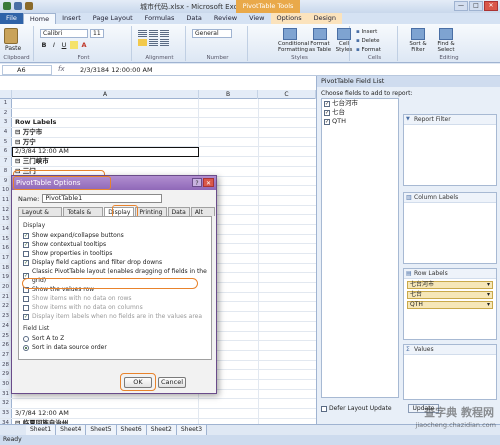 Image resolution: width=500 pixels, height=445 pixels. What do you see at coordinates (450, 285) in the screenshot?
I see `row-field-chip: 七台河市` at bounding box center [450, 285].